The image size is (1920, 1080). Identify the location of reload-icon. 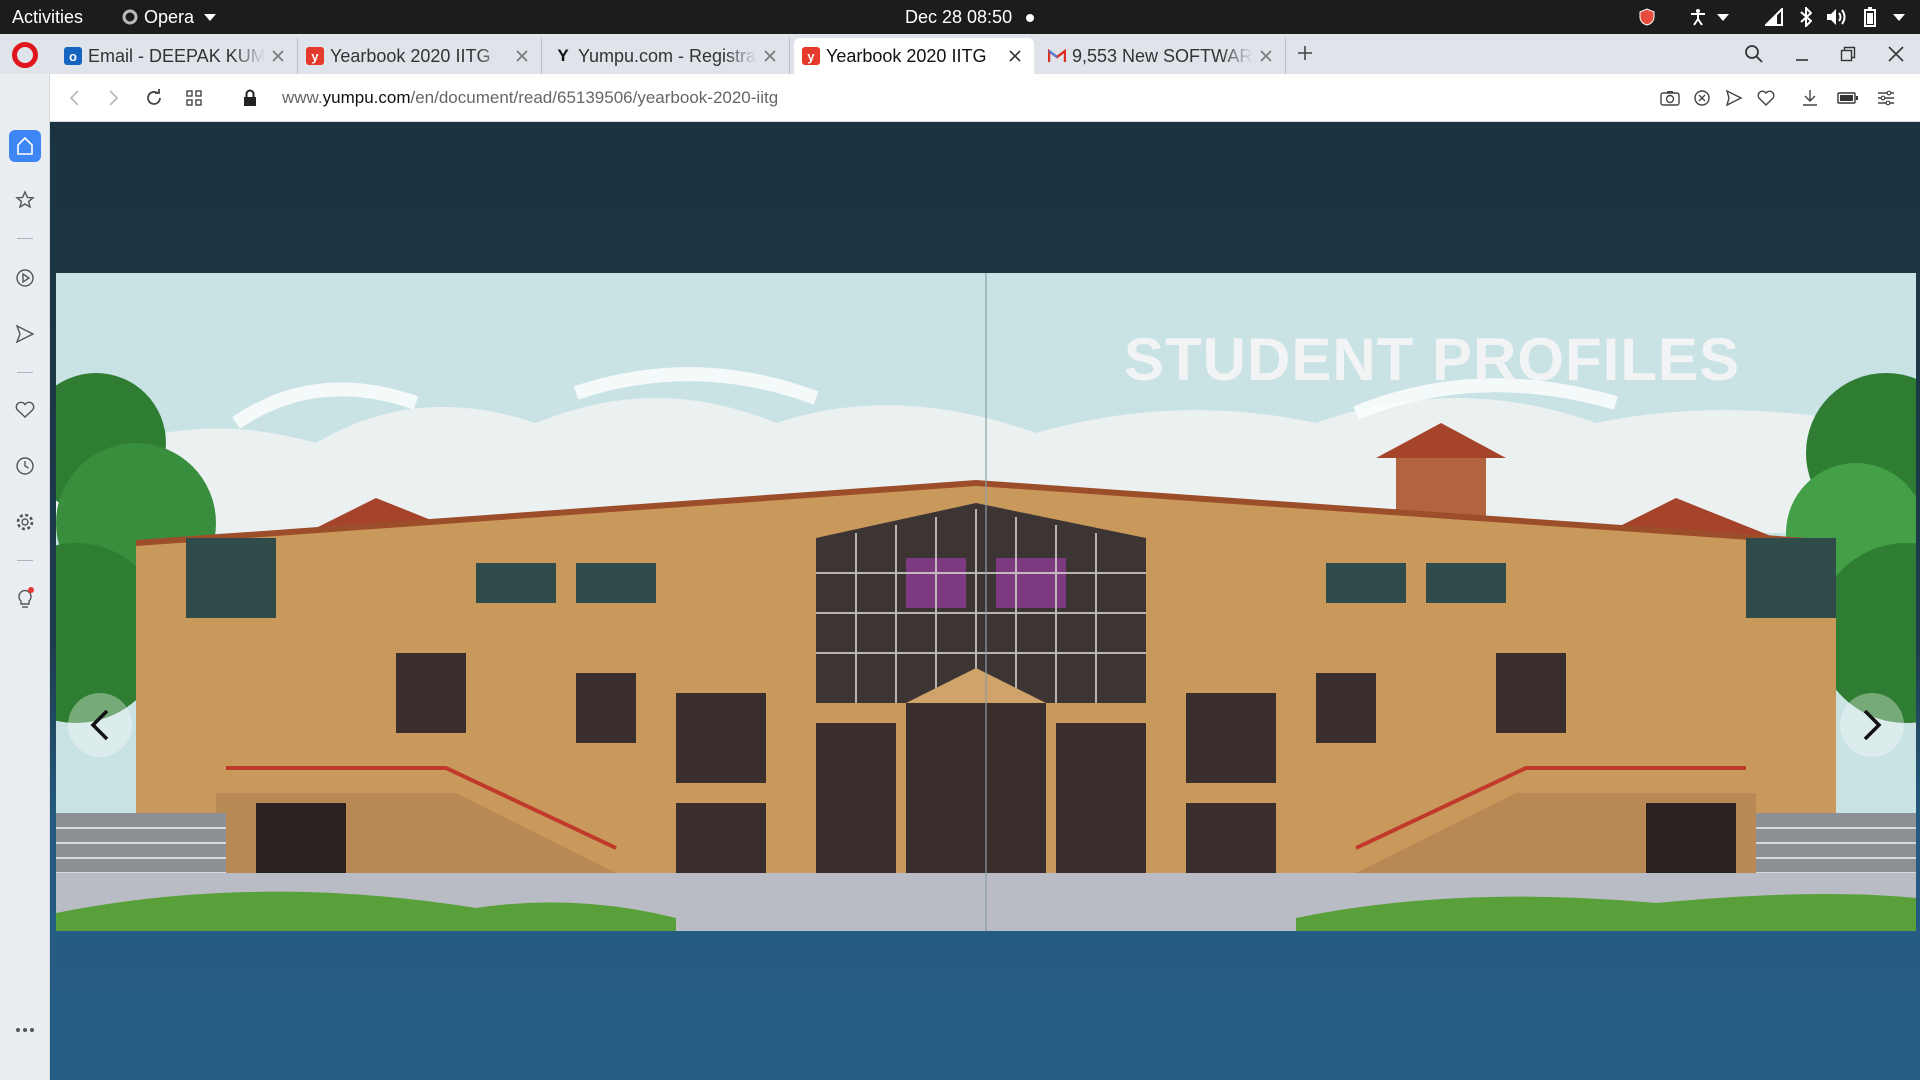
(154, 98).